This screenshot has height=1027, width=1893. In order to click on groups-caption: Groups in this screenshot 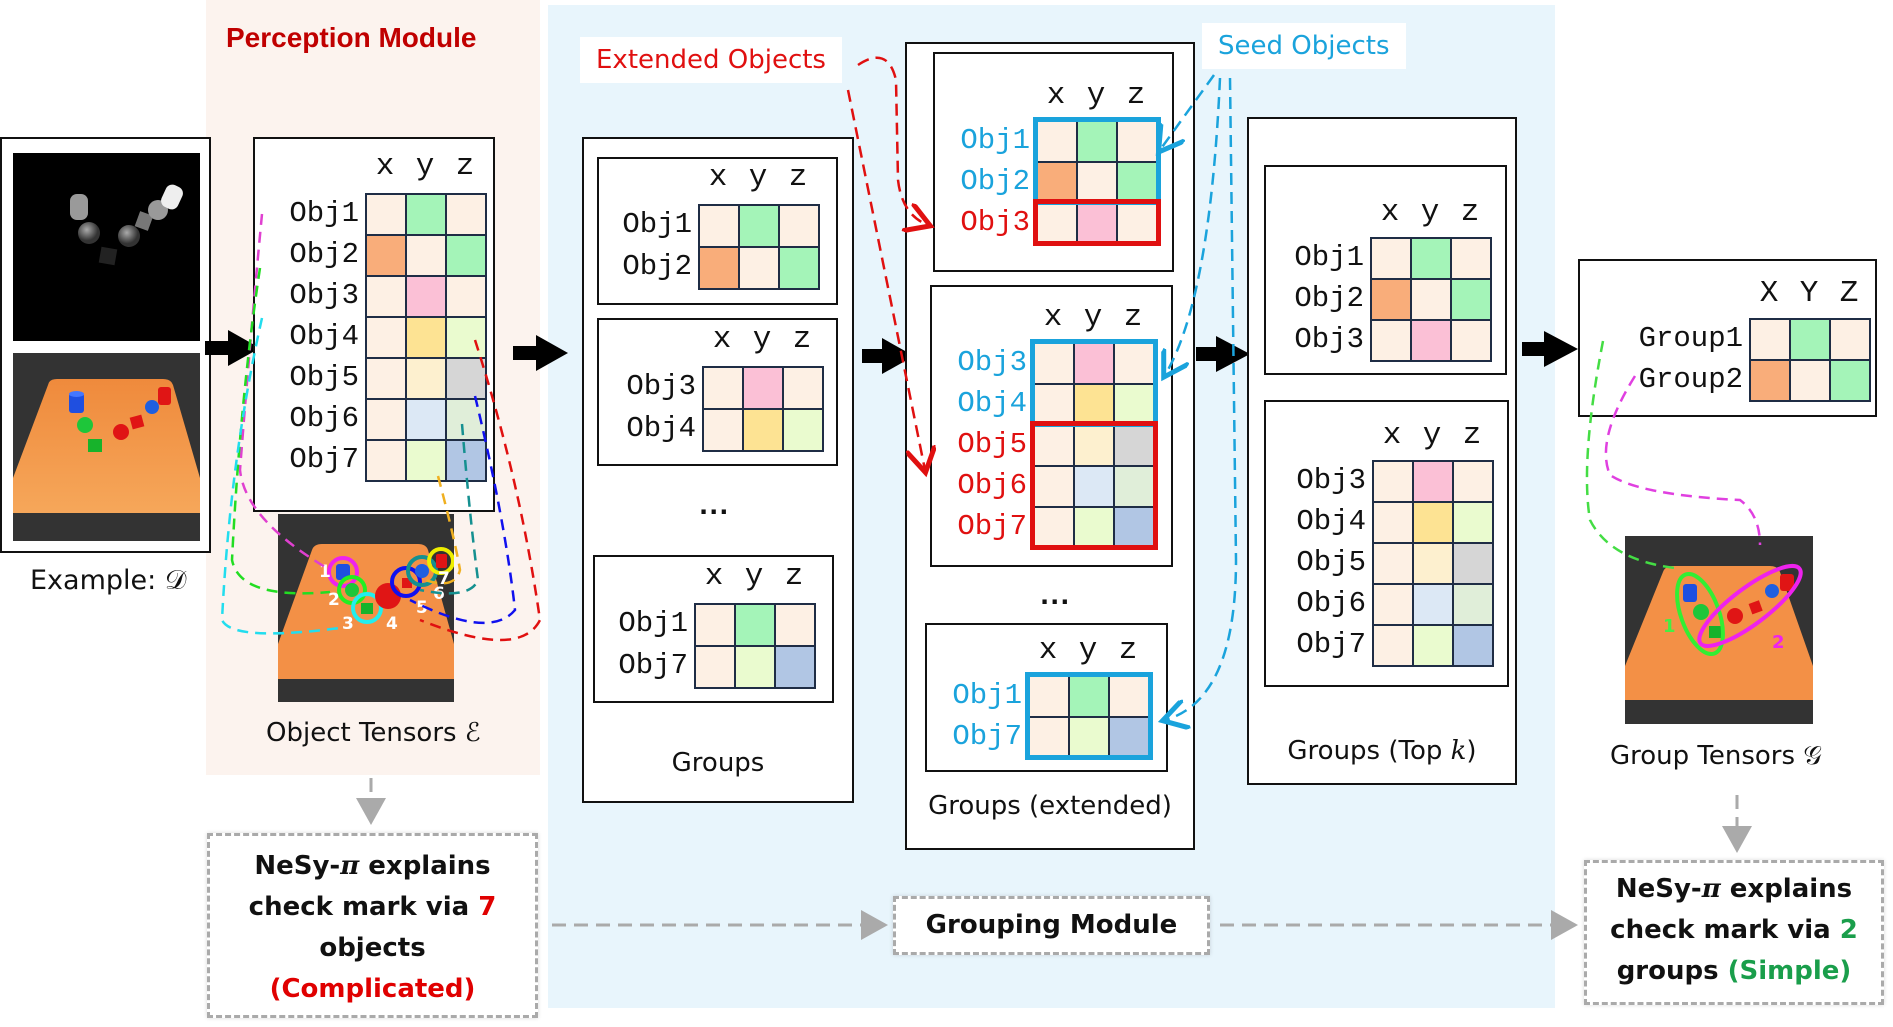, I will do `click(718, 763)`.